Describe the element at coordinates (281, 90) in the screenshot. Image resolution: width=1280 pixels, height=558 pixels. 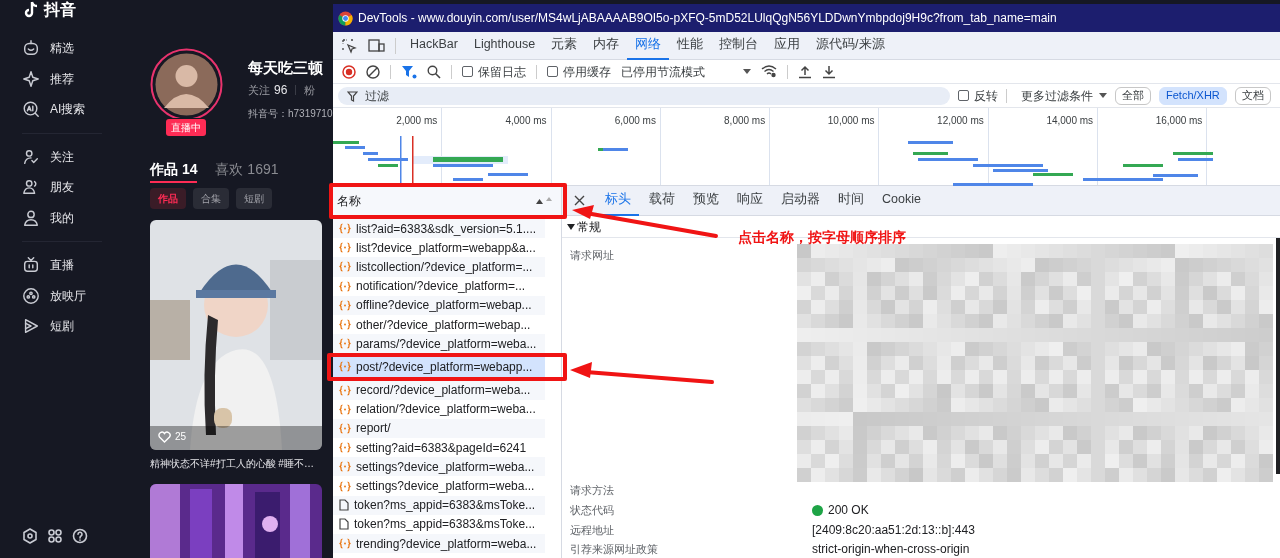
I see `following-count: 96` at that location.